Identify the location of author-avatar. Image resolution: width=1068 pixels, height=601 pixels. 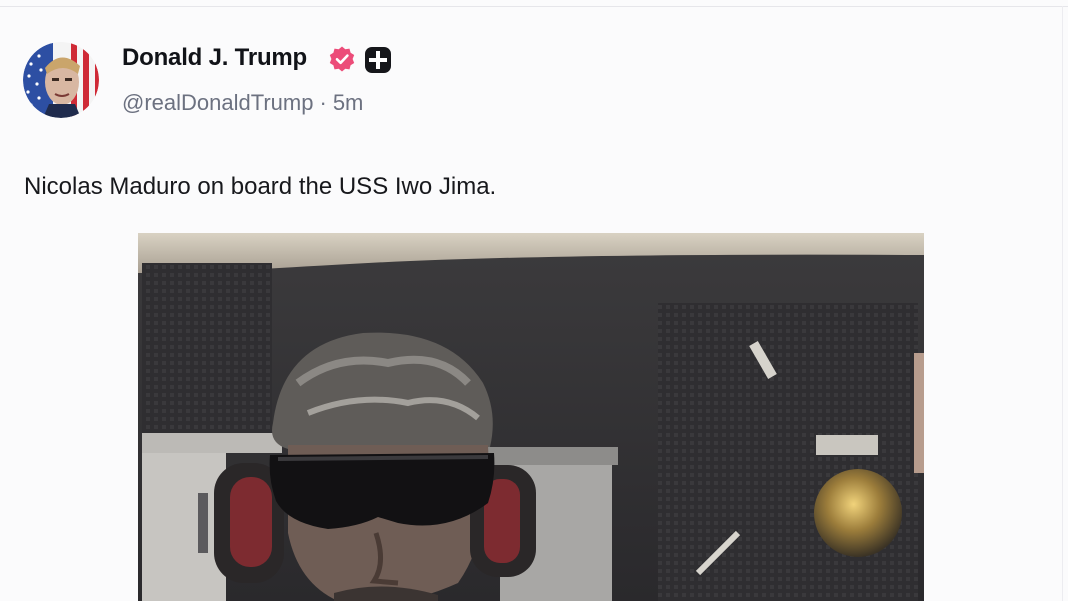
(61, 80).